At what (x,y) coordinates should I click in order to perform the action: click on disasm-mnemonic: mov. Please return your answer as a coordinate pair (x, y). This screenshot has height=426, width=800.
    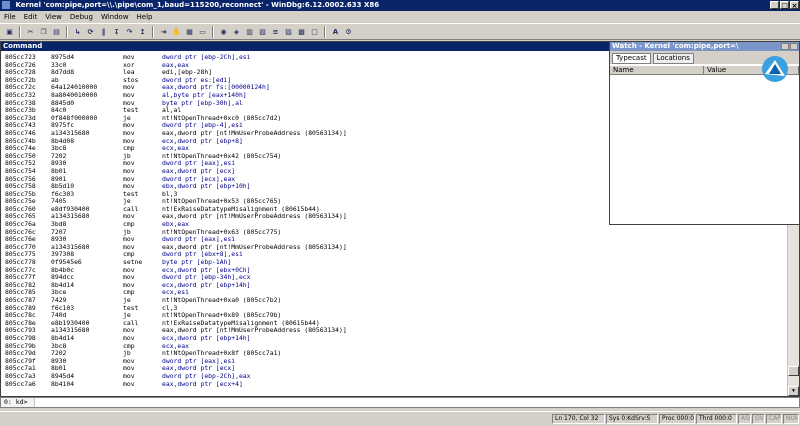
    Looking at the image, I should click on (129, 383).